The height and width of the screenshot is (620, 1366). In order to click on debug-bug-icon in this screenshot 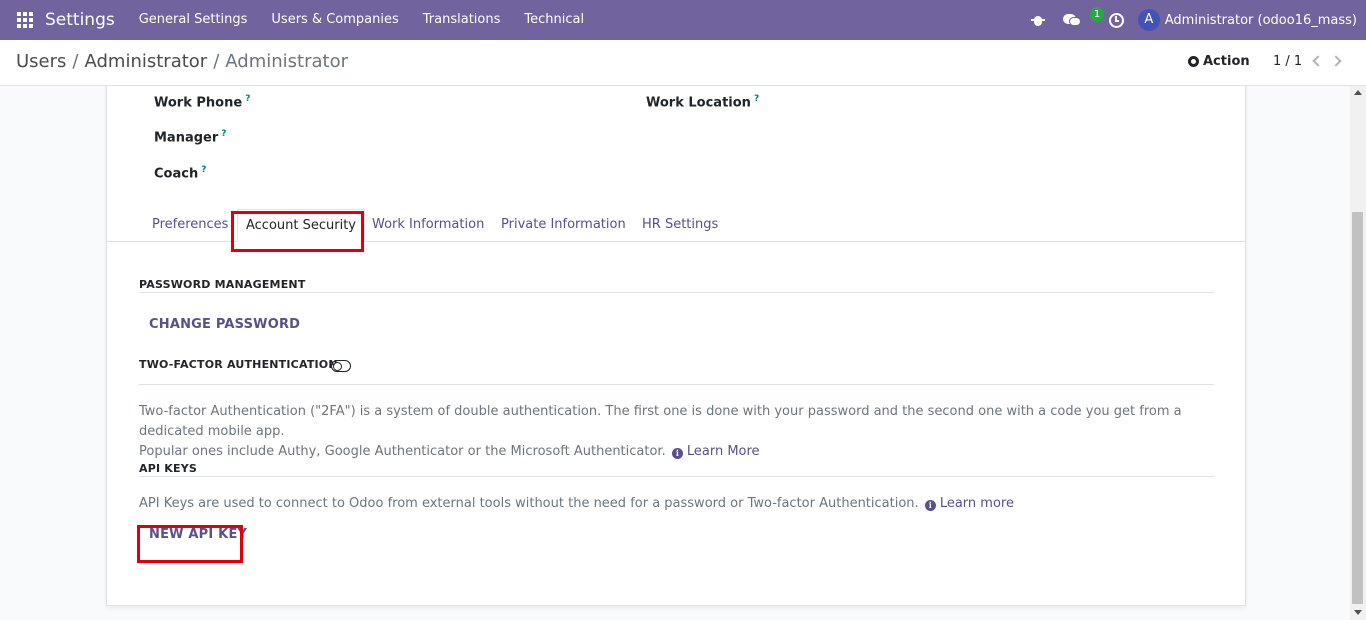, I will do `click(1037, 20)`.